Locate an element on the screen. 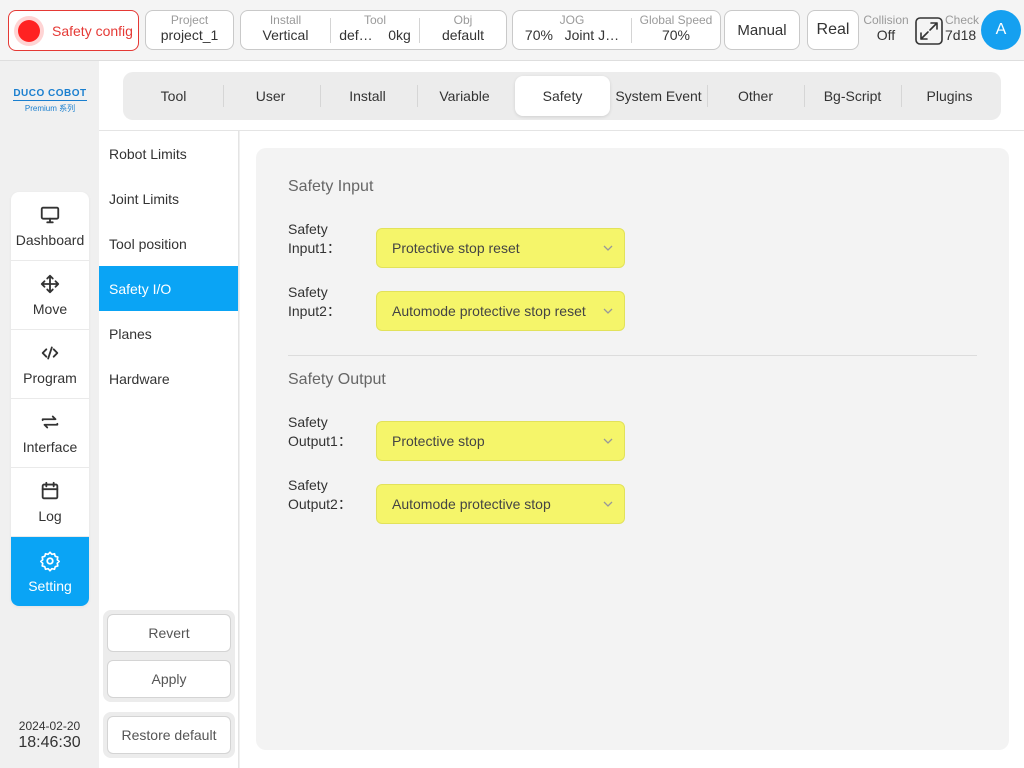  safety-input1-label: Safety Input1： is located at coordinates (314, 239).